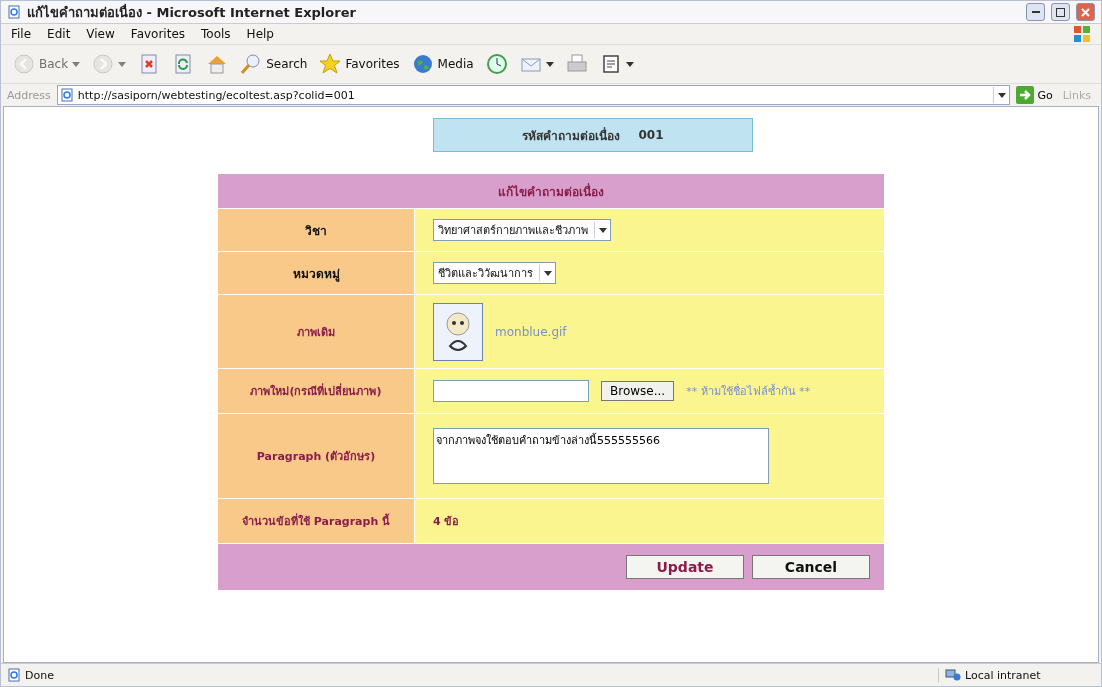 This screenshot has width=1102, height=687. What do you see at coordinates (748, 391) in the screenshot?
I see `warning-note: ** ห้ามใช้ชื่อไฟล์ซ้ำกัน **` at bounding box center [748, 391].